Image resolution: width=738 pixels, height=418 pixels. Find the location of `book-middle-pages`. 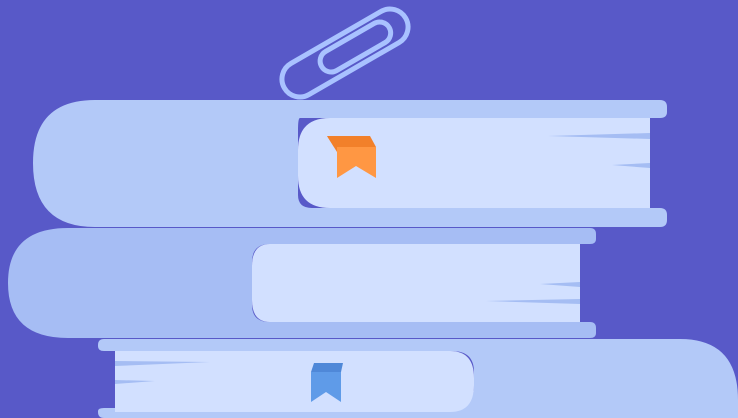

book-middle-pages is located at coordinates (416, 283).